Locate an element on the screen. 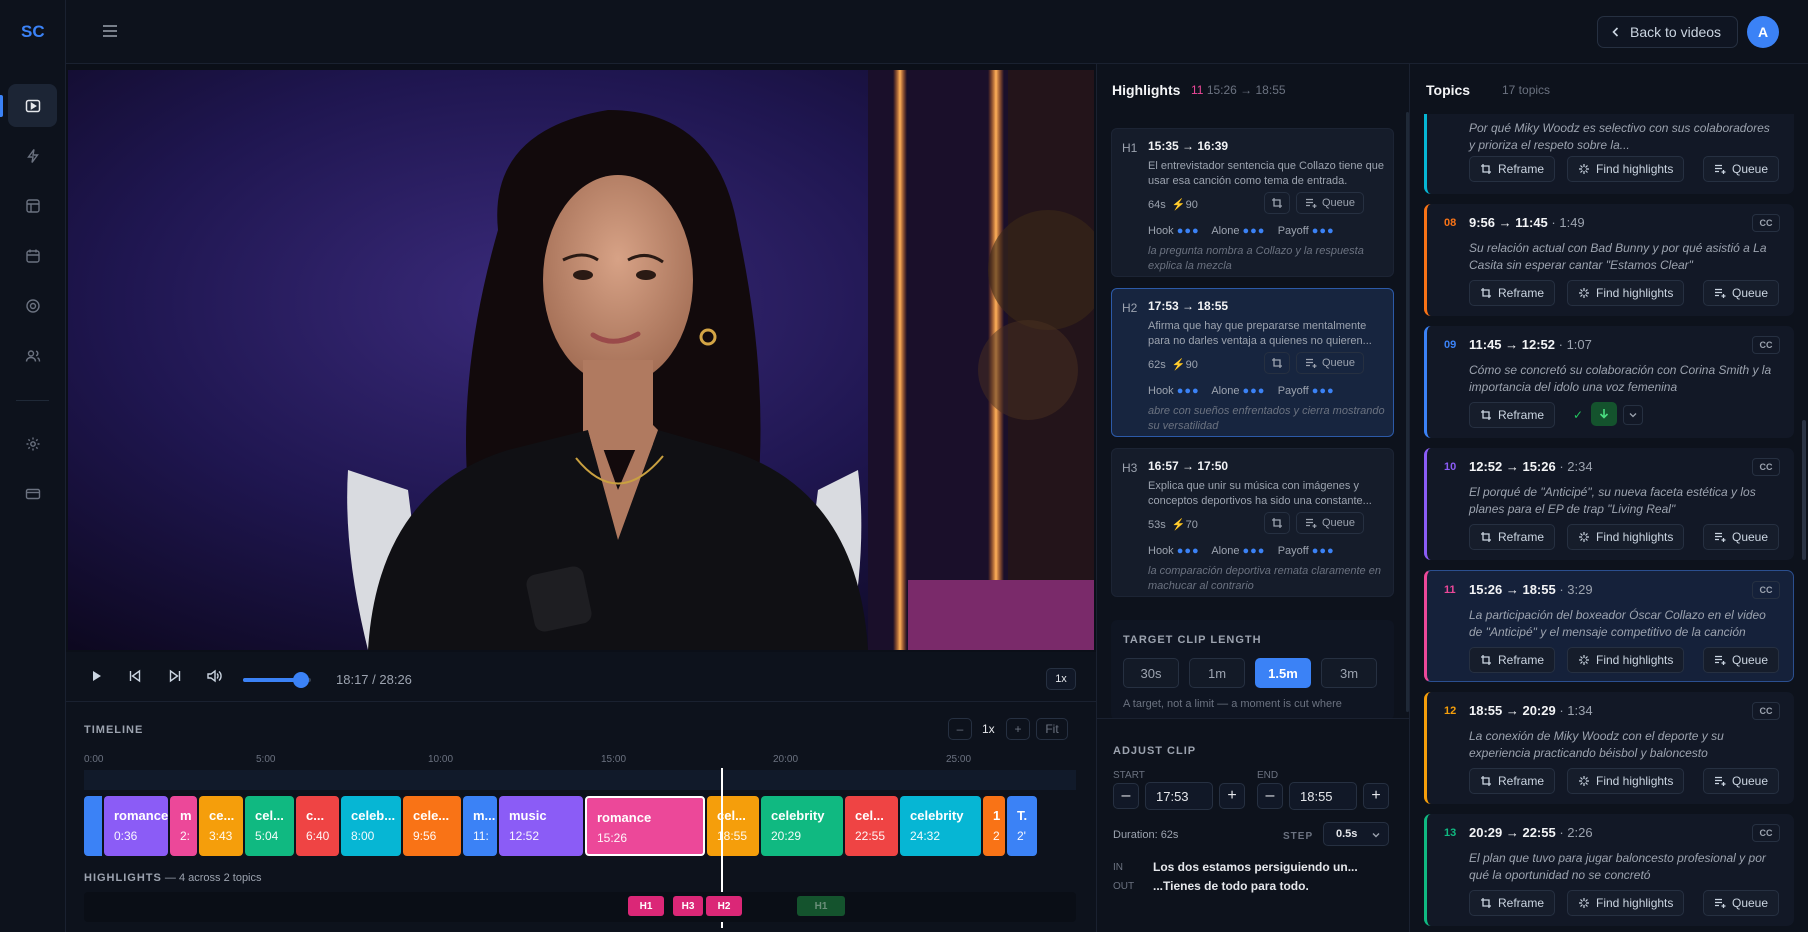 The height and width of the screenshot is (932, 1808). highlight-chip: H2 is located at coordinates (724, 906).